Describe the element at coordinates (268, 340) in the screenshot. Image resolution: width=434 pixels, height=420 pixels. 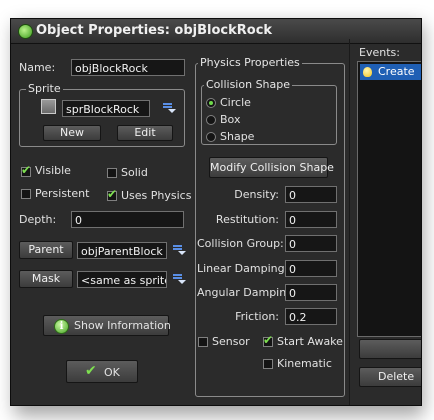
I see `start-awake-checkbox` at that location.